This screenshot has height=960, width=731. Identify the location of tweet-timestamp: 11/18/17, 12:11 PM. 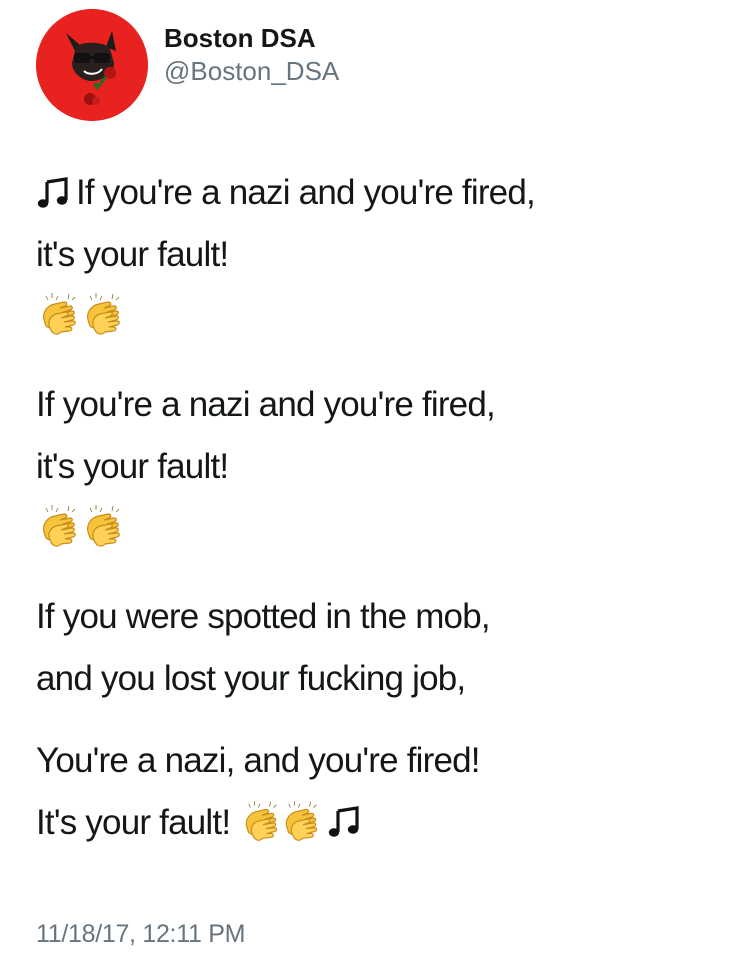
(140, 934).